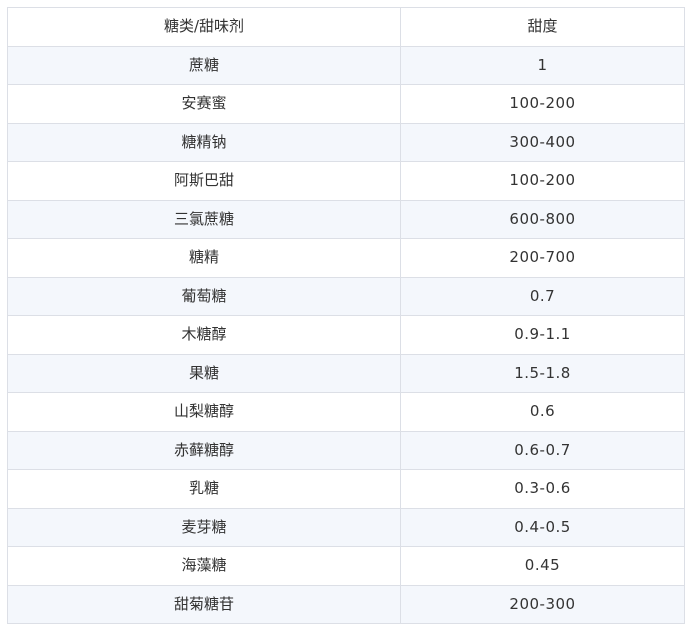 Image resolution: width=690 pixels, height=630 pixels. I want to click on table-row: 糖精 200-700, so click(346, 258).